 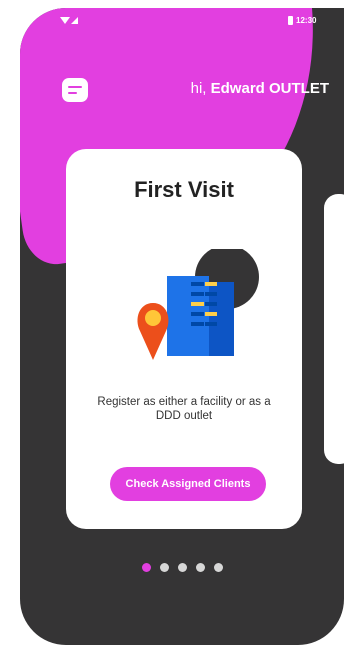 What do you see at coordinates (65, 20) in the screenshot?
I see `wifi-icon` at bounding box center [65, 20].